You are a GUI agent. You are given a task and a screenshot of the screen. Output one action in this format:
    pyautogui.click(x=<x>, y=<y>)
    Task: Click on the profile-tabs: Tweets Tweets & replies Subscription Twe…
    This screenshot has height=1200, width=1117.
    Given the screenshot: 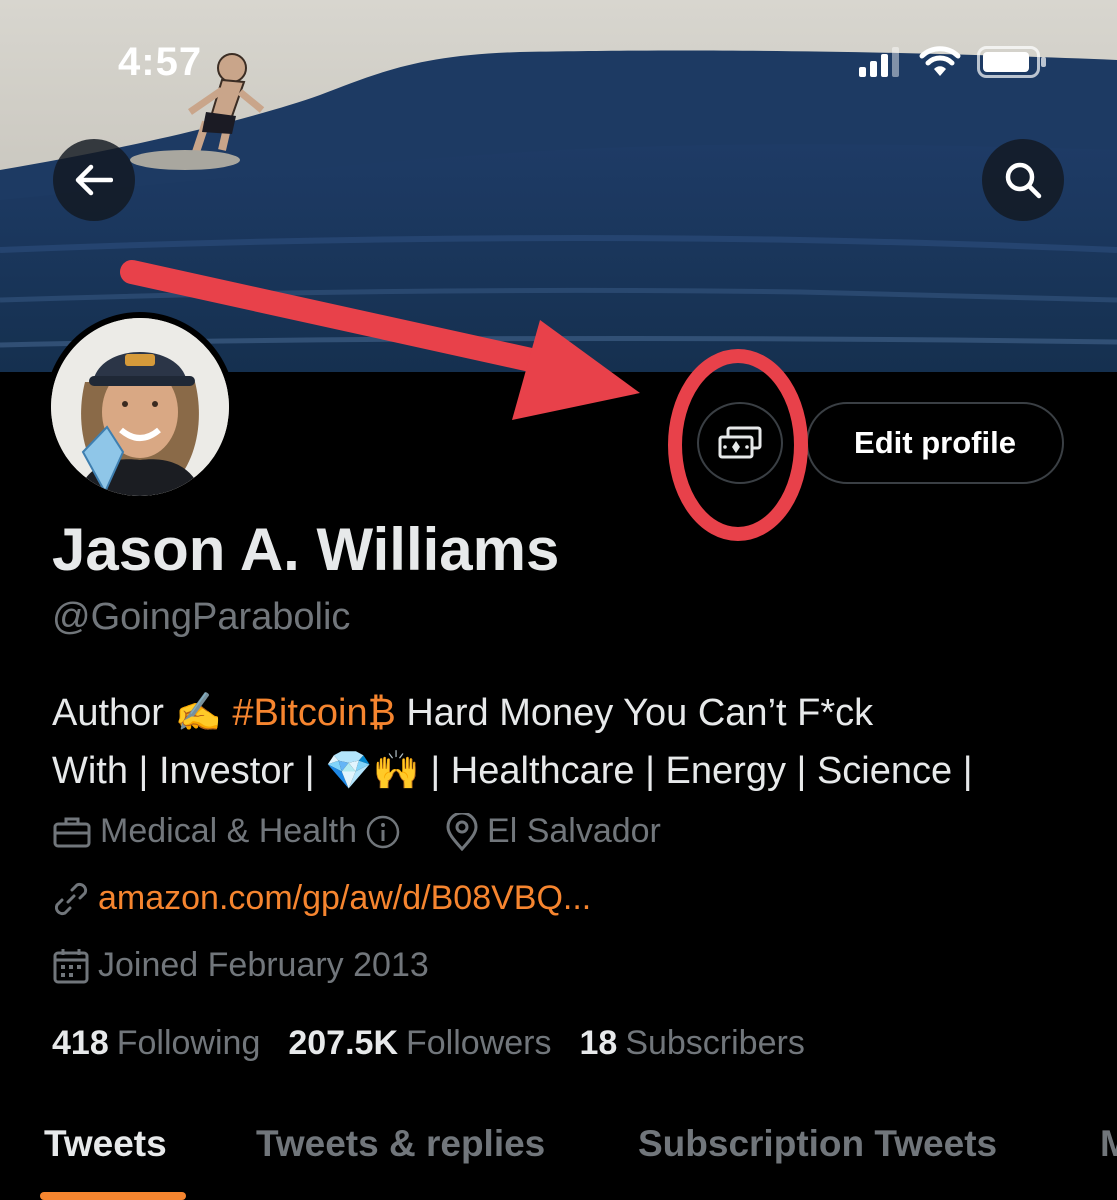 What is the action you would take?
    pyautogui.click(x=558, y=1152)
    